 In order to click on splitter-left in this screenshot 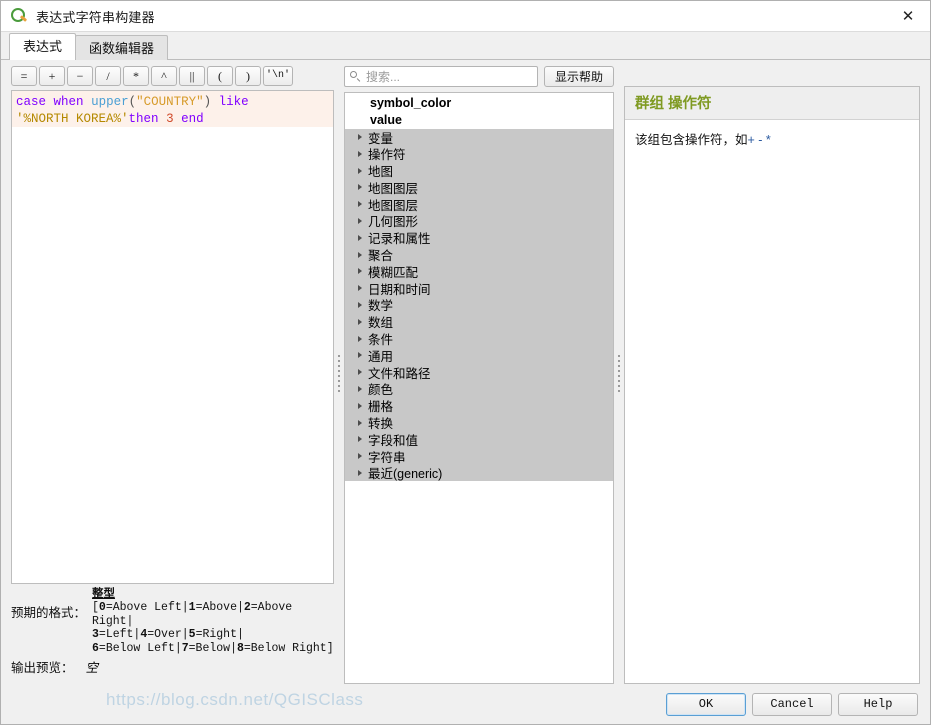, I will do `click(339, 375)`.